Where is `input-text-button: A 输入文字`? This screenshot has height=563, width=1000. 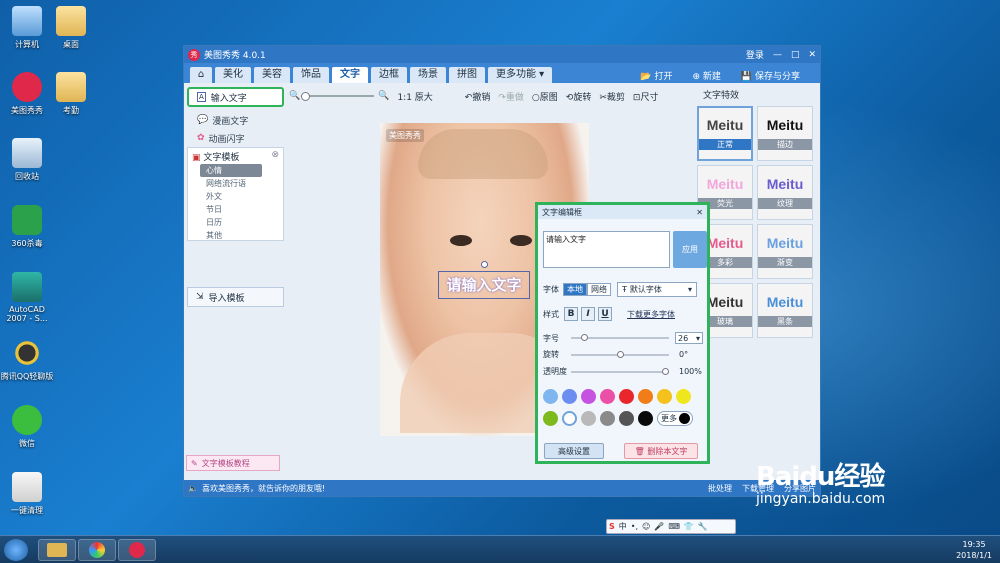 input-text-button: A 输入文字 is located at coordinates (235, 97).